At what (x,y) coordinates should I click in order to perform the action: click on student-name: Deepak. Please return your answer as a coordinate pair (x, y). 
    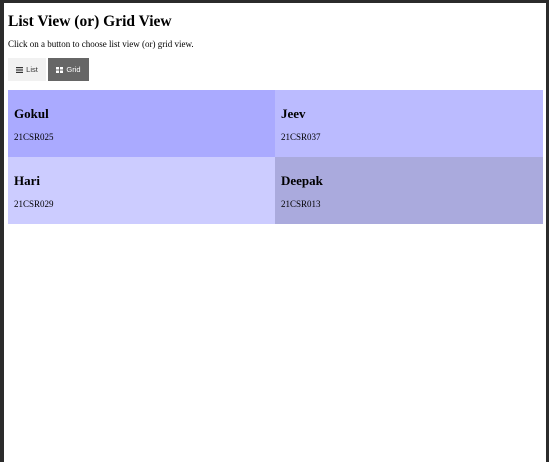
    Looking at the image, I should click on (302, 180).